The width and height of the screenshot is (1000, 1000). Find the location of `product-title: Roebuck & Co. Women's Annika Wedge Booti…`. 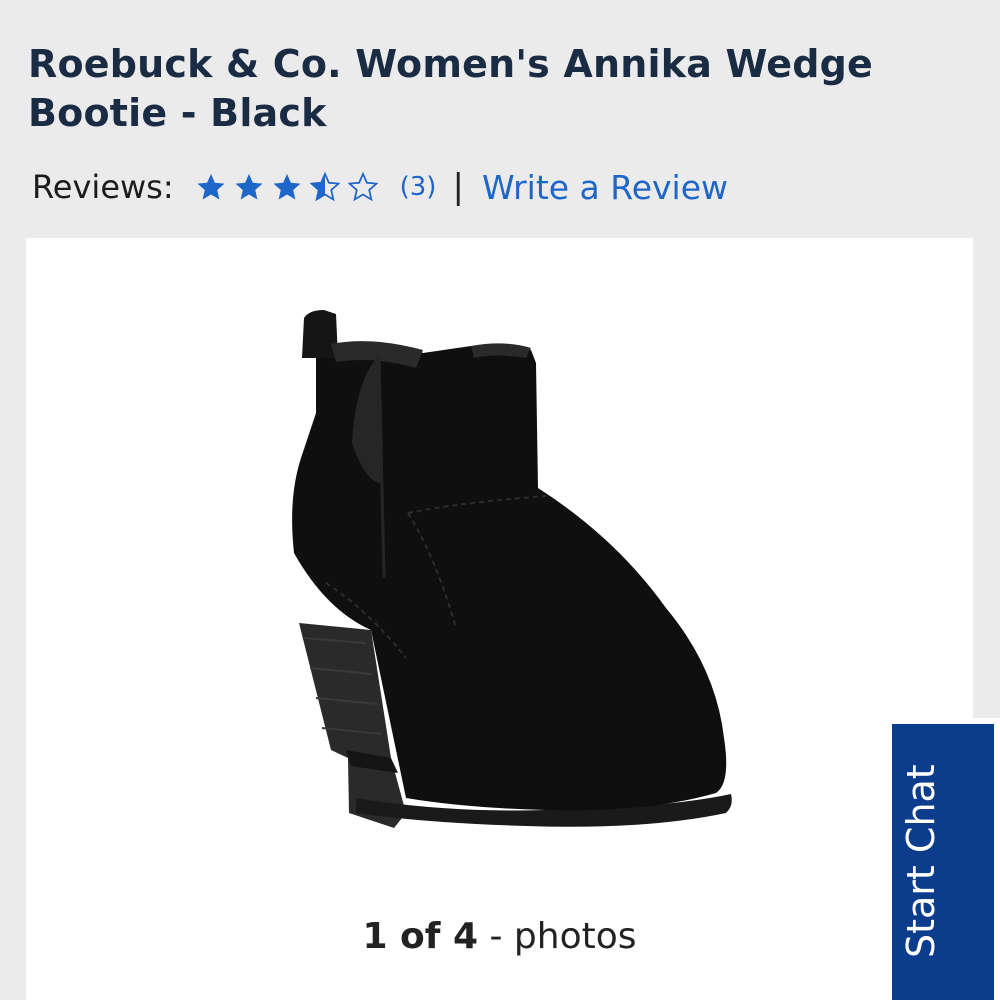

product-title: Roebuck & Co. Women's Annika Wedge Booti… is located at coordinates (451, 88).